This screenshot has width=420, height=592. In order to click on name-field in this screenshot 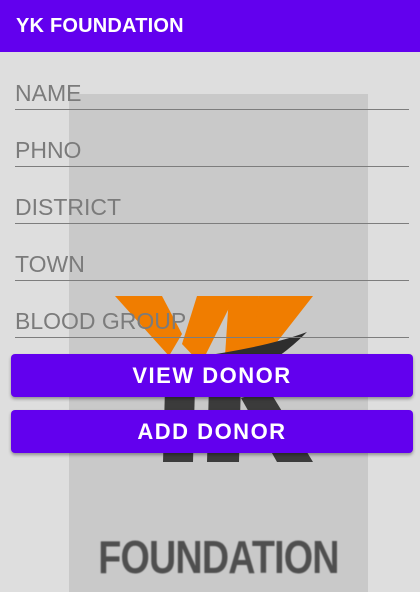, I will do `click(212, 90)`.